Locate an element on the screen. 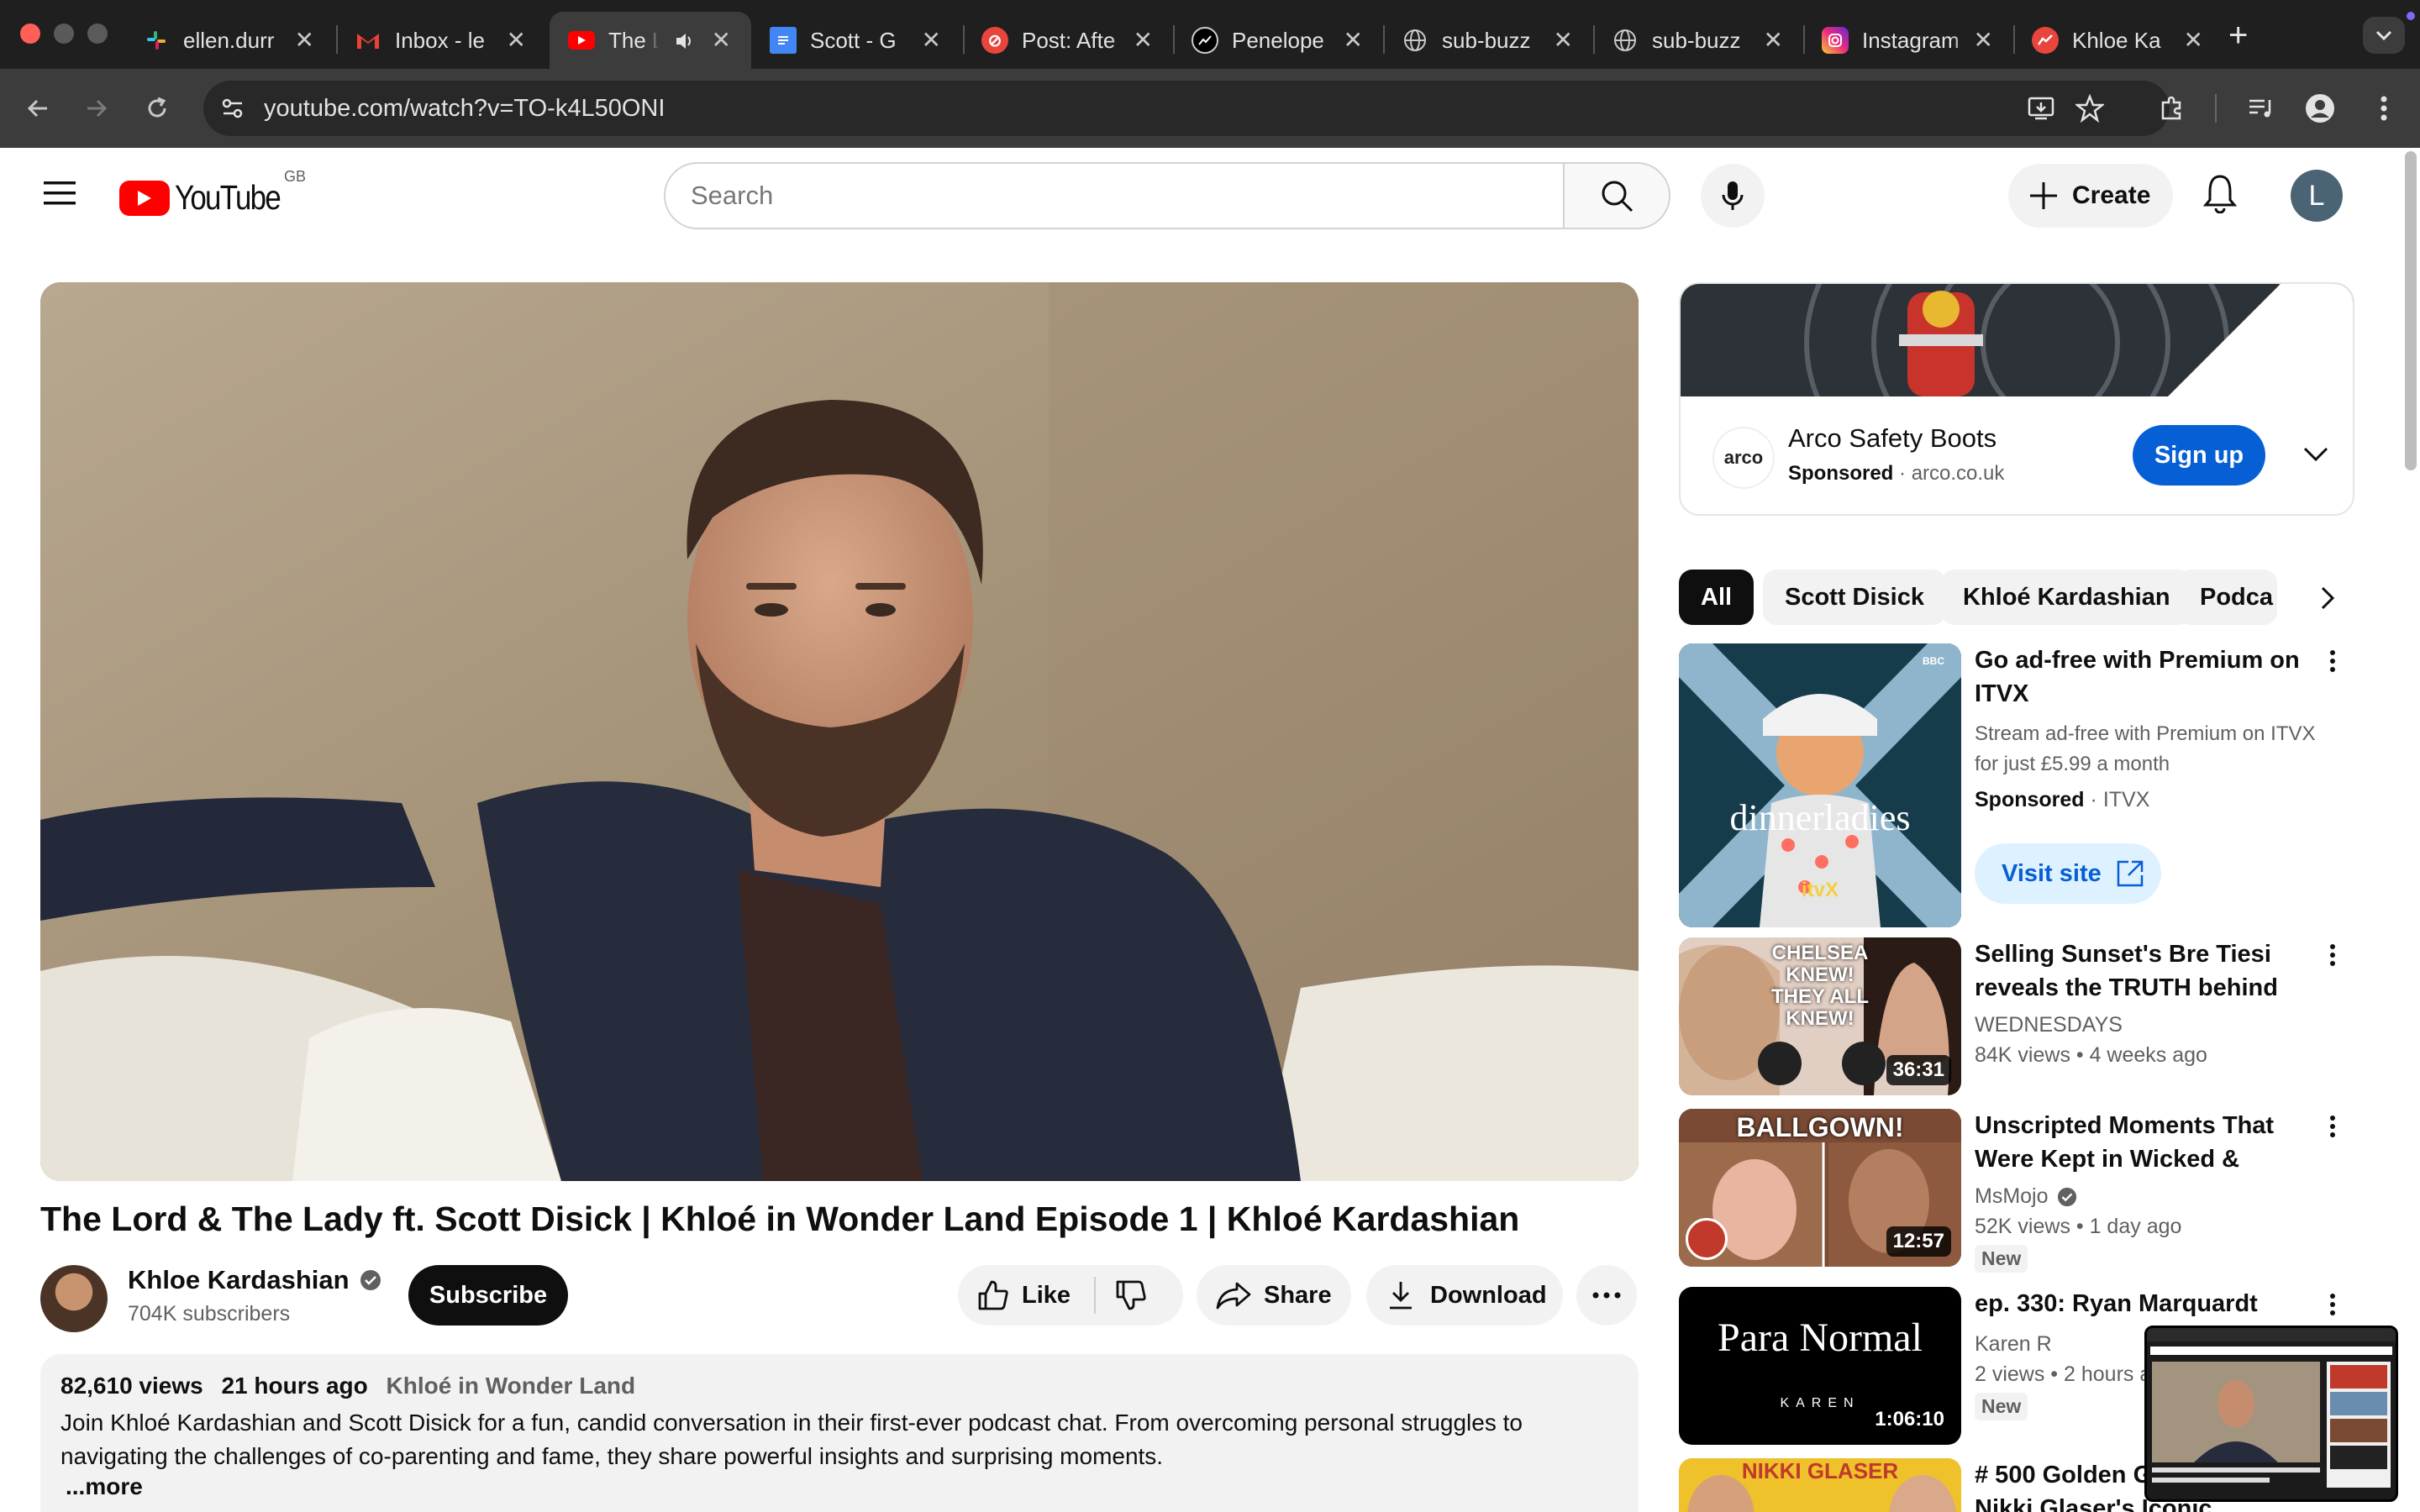  back-button is located at coordinates (38, 108).